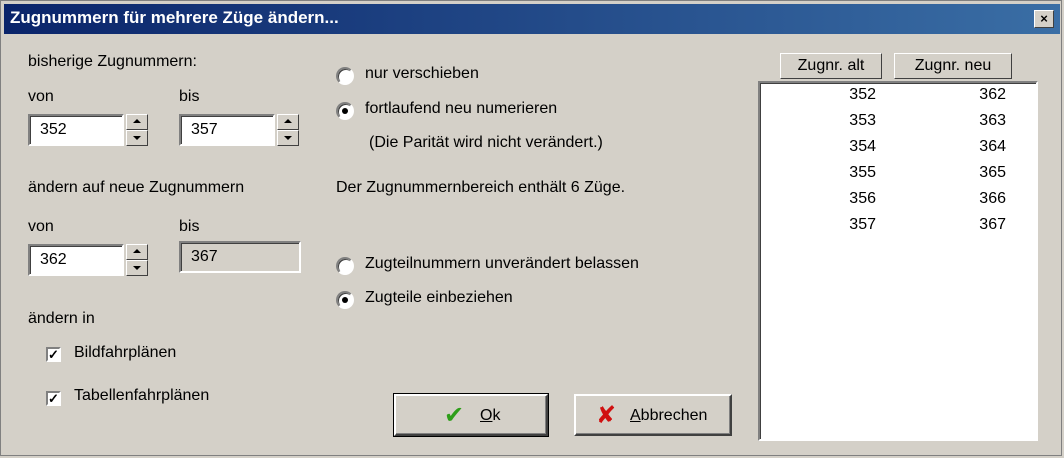  Describe the element at coordinates (76, 260) in the screenshot. I see `new-from-input: 362` at that location.